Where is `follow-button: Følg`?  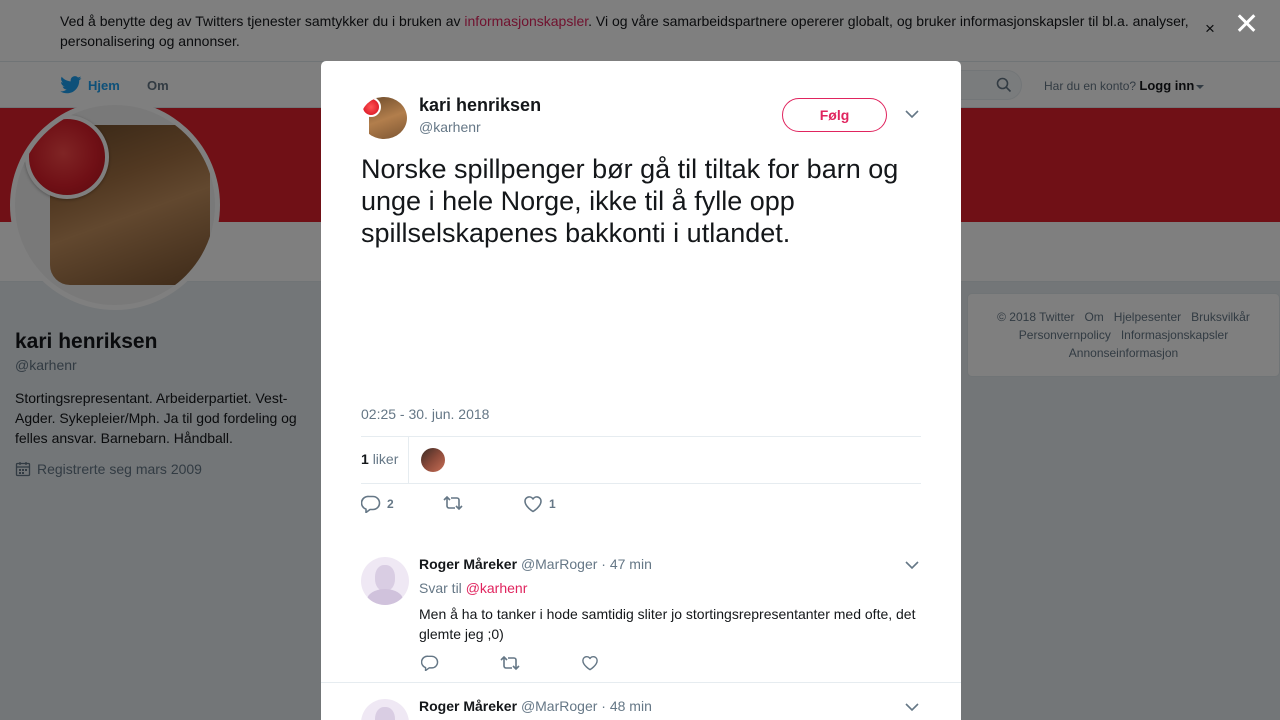 follow-button: Følg is located at coordinates (834, 115).